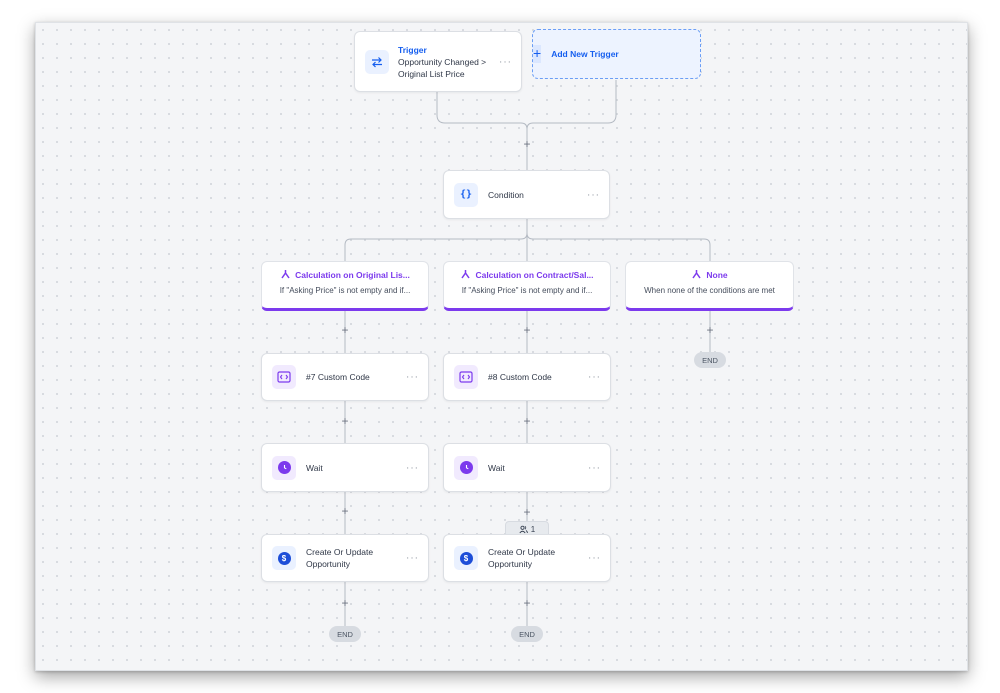 The width and height of the screenshot is (1000, 693). Describe the element at coordinates (505, 62) in the screenshot. I see `trigger-menu-button: ···` at that location.